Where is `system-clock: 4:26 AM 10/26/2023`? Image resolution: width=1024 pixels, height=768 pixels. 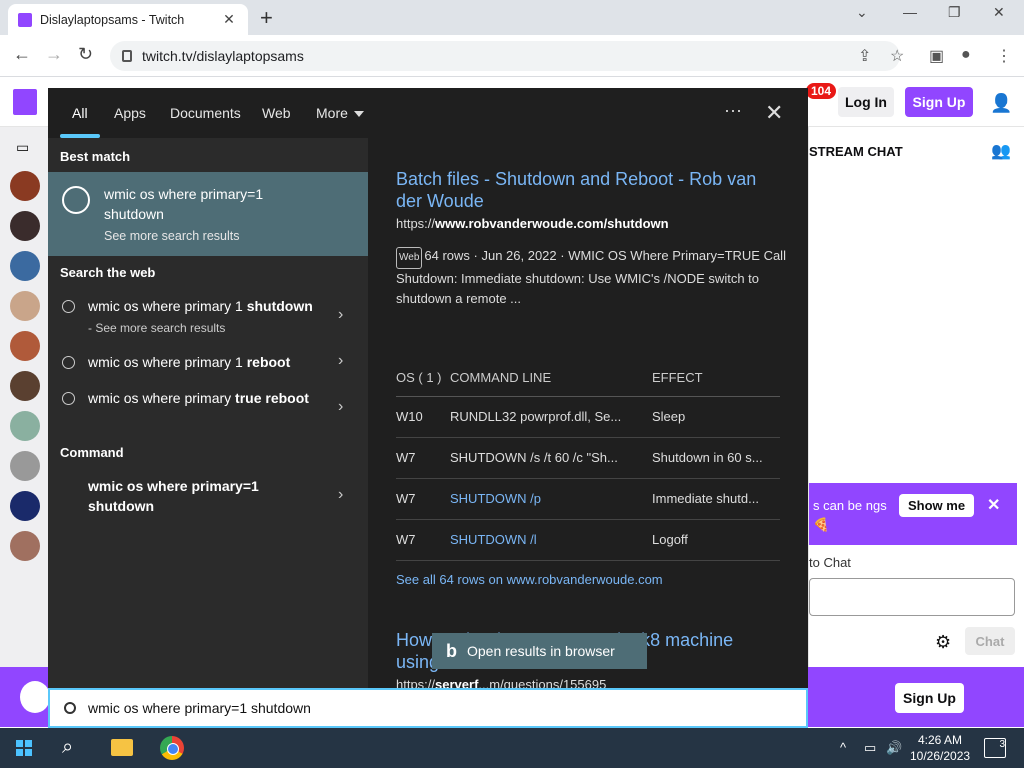 system-clock: 4:26 AM 10/26/2023 is located at coordinates (940, 748).